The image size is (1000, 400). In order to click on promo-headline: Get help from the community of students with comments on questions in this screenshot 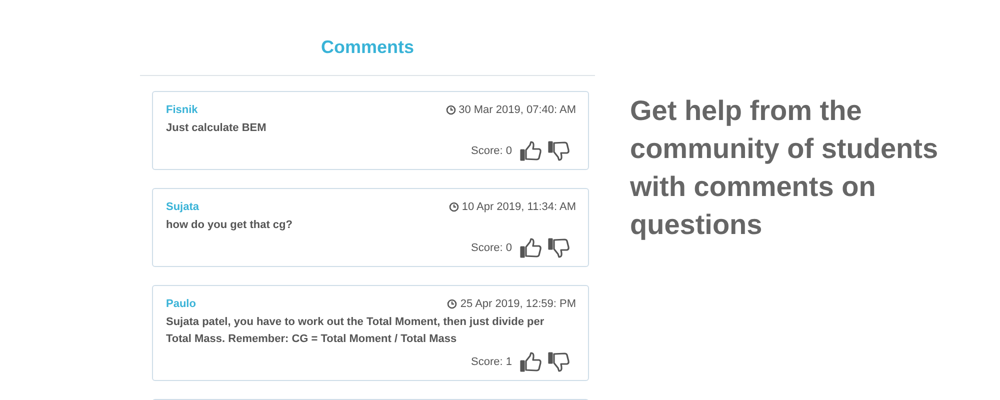, I will do `click(785, 168)`.